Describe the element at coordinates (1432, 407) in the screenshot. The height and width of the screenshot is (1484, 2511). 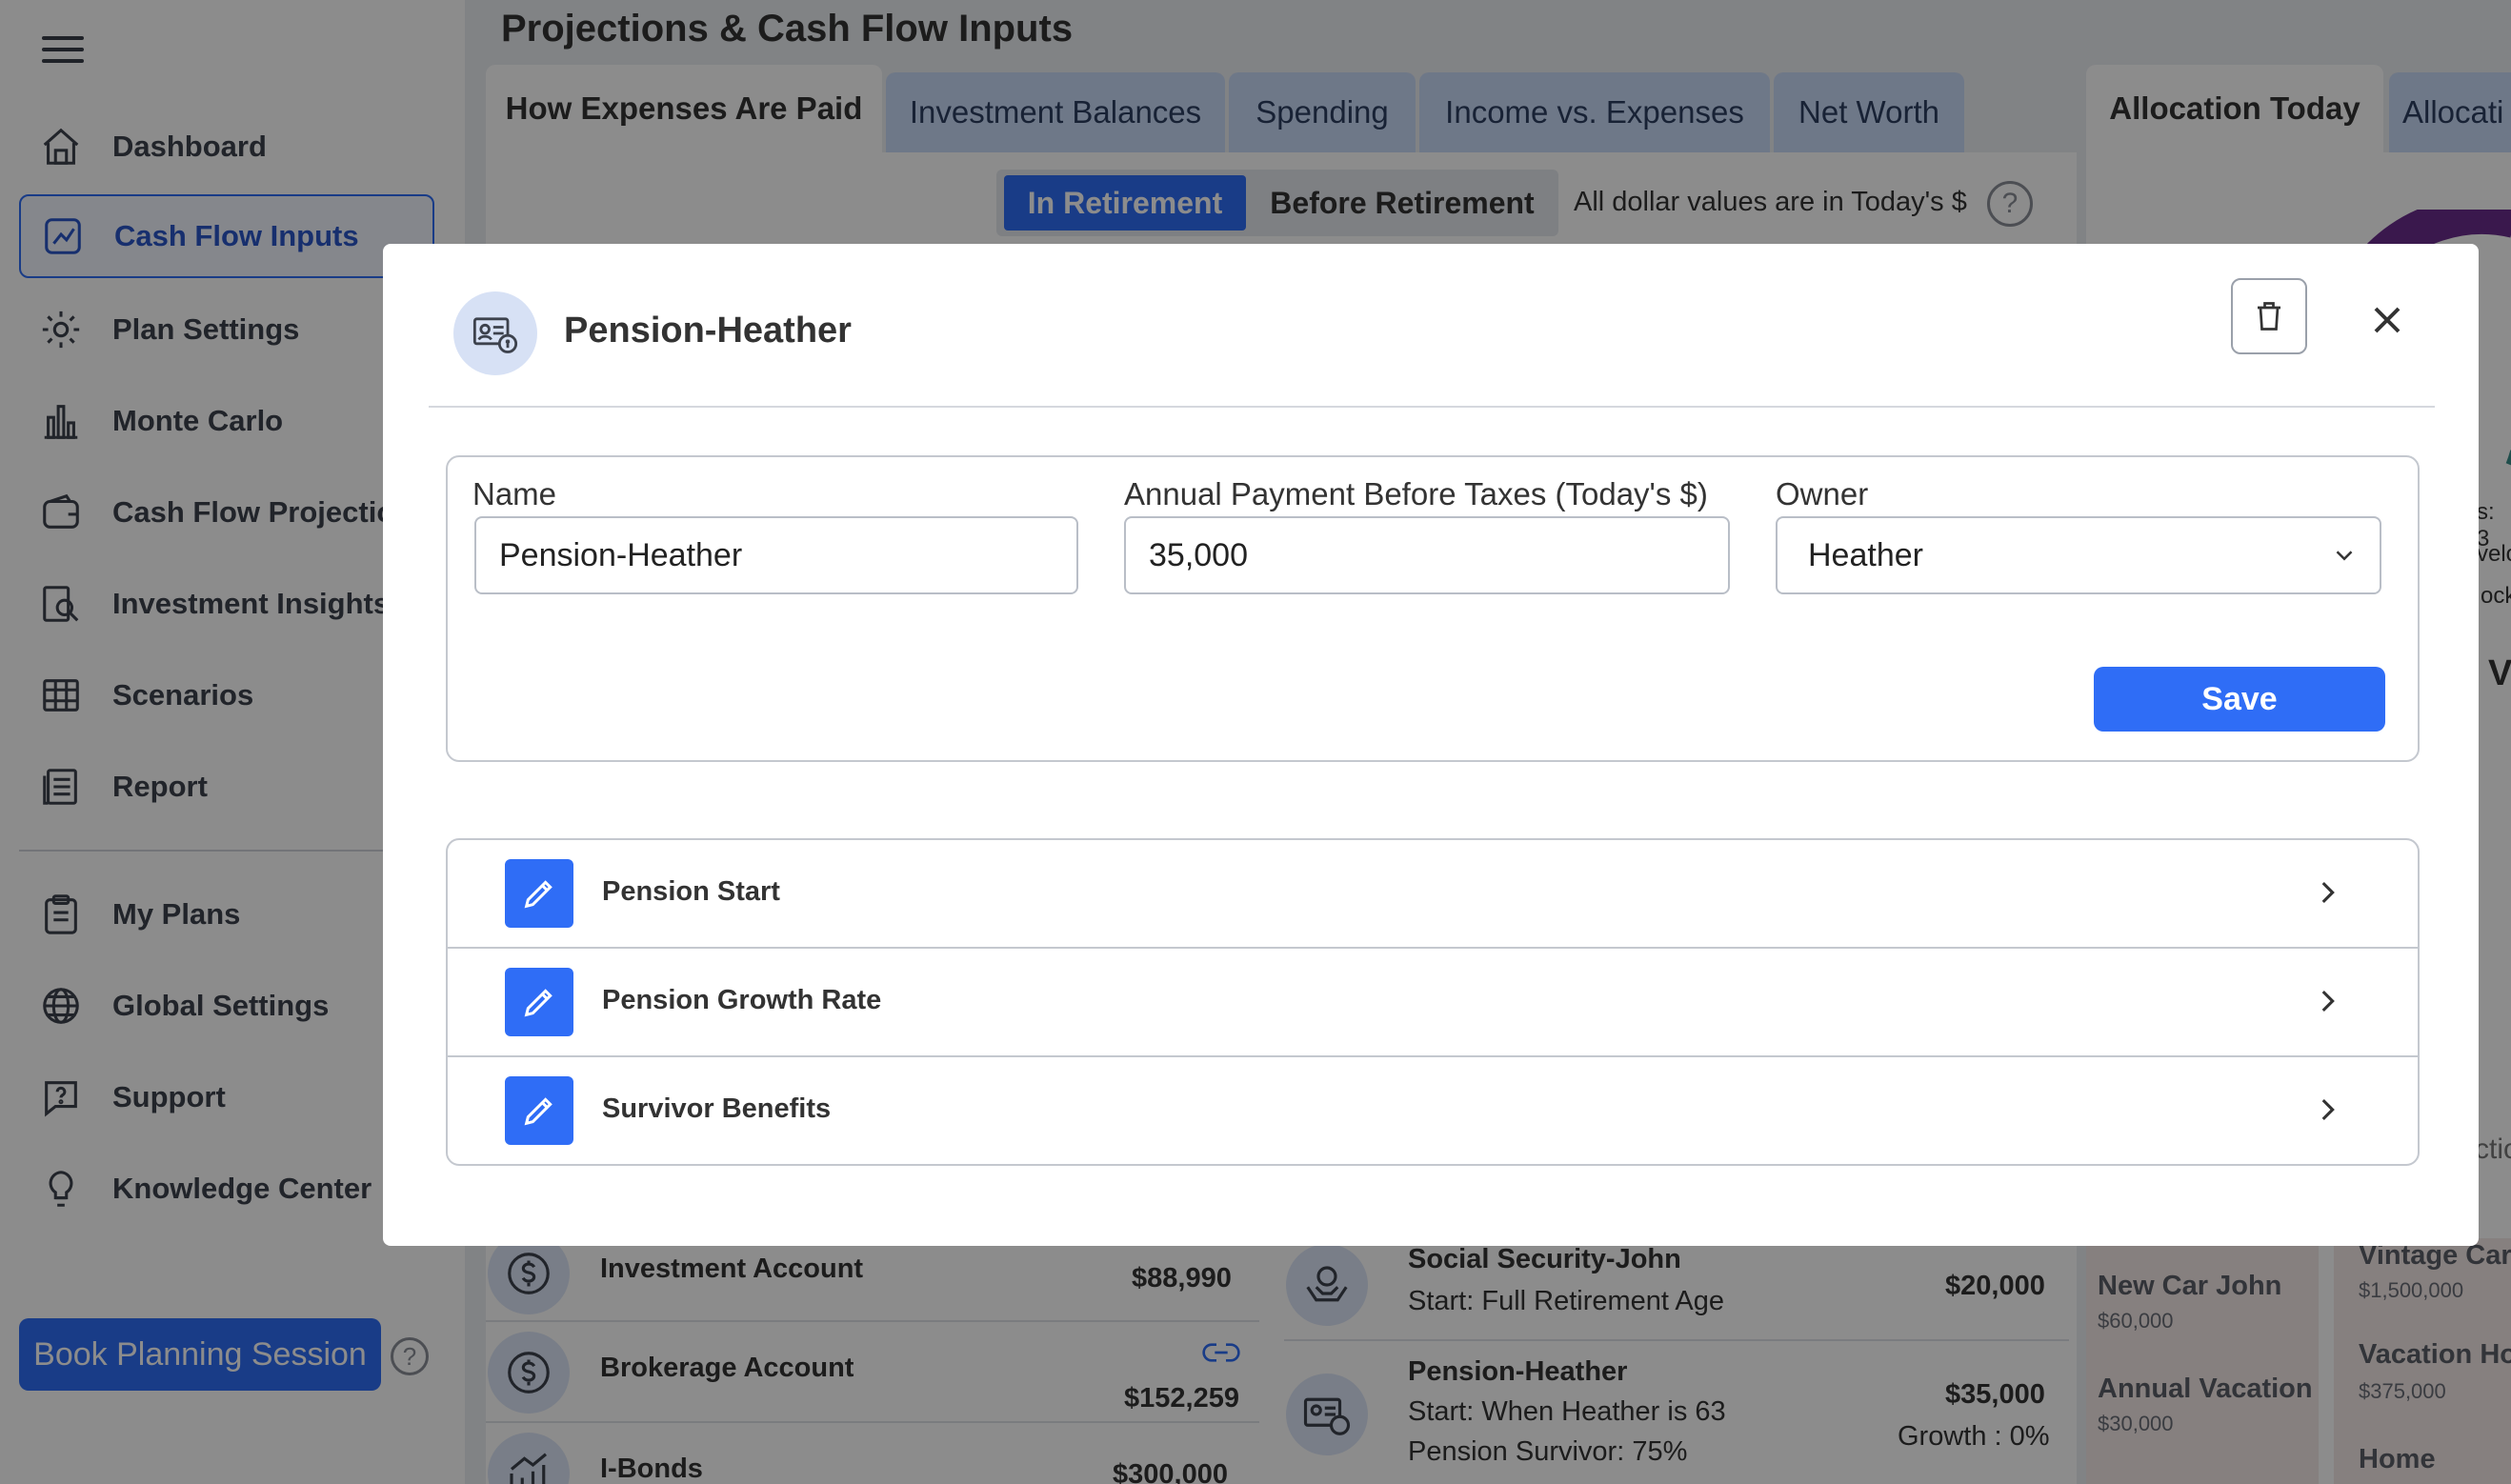
I see `modal-divider` at that location.